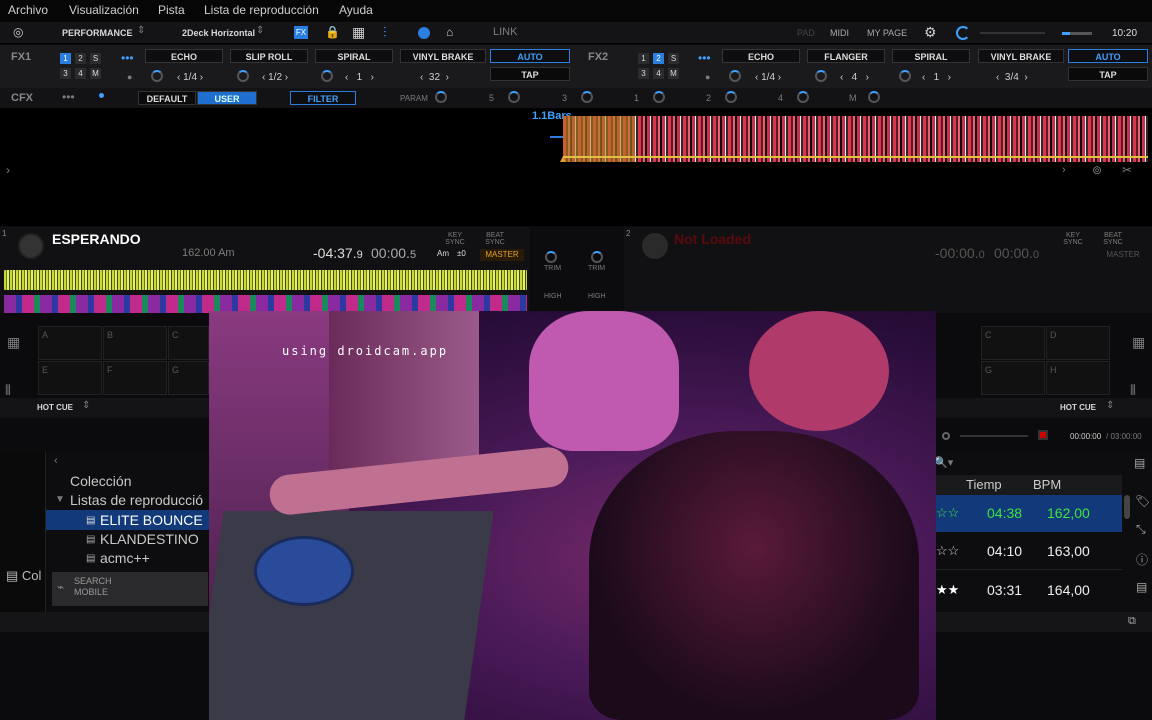 This screenshot has width=1152, height=720. Describe the element at coordinates (1141, 529) in the screenshot. I see `related-icon: ⤡` at that location.